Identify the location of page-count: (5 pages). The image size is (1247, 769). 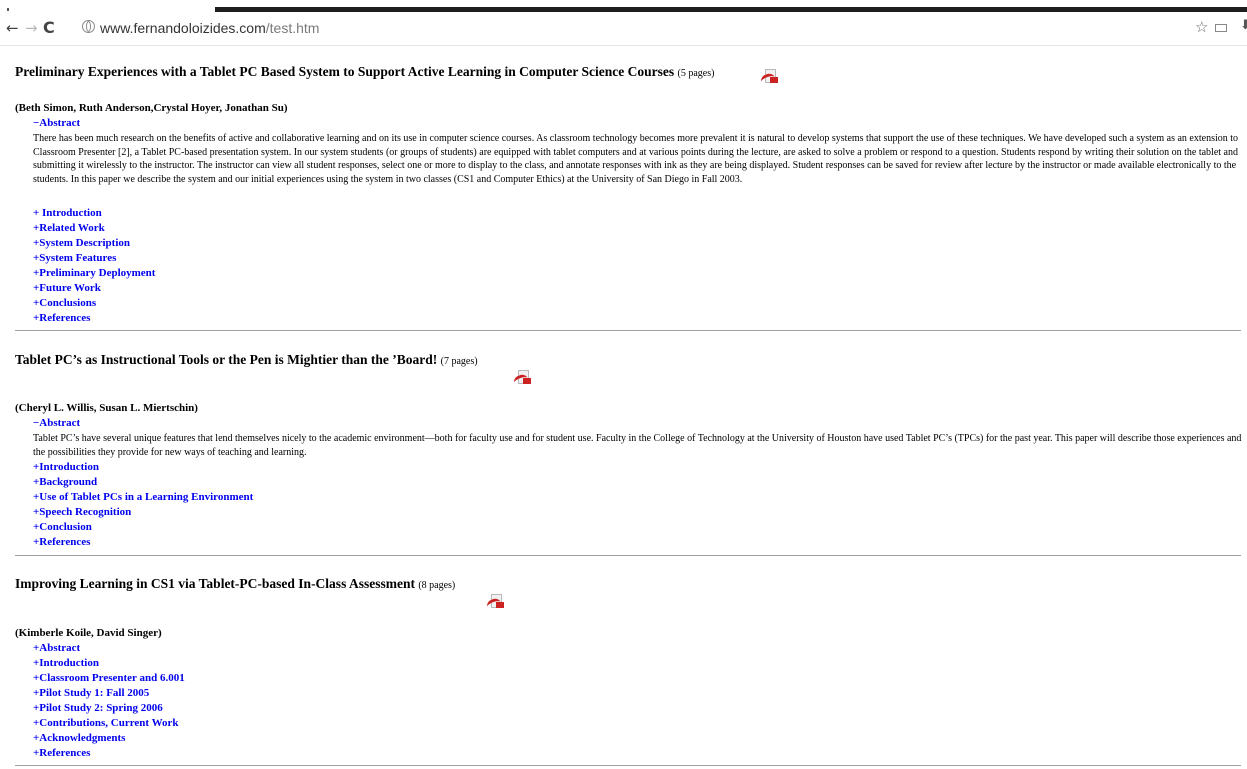
(696, 73).